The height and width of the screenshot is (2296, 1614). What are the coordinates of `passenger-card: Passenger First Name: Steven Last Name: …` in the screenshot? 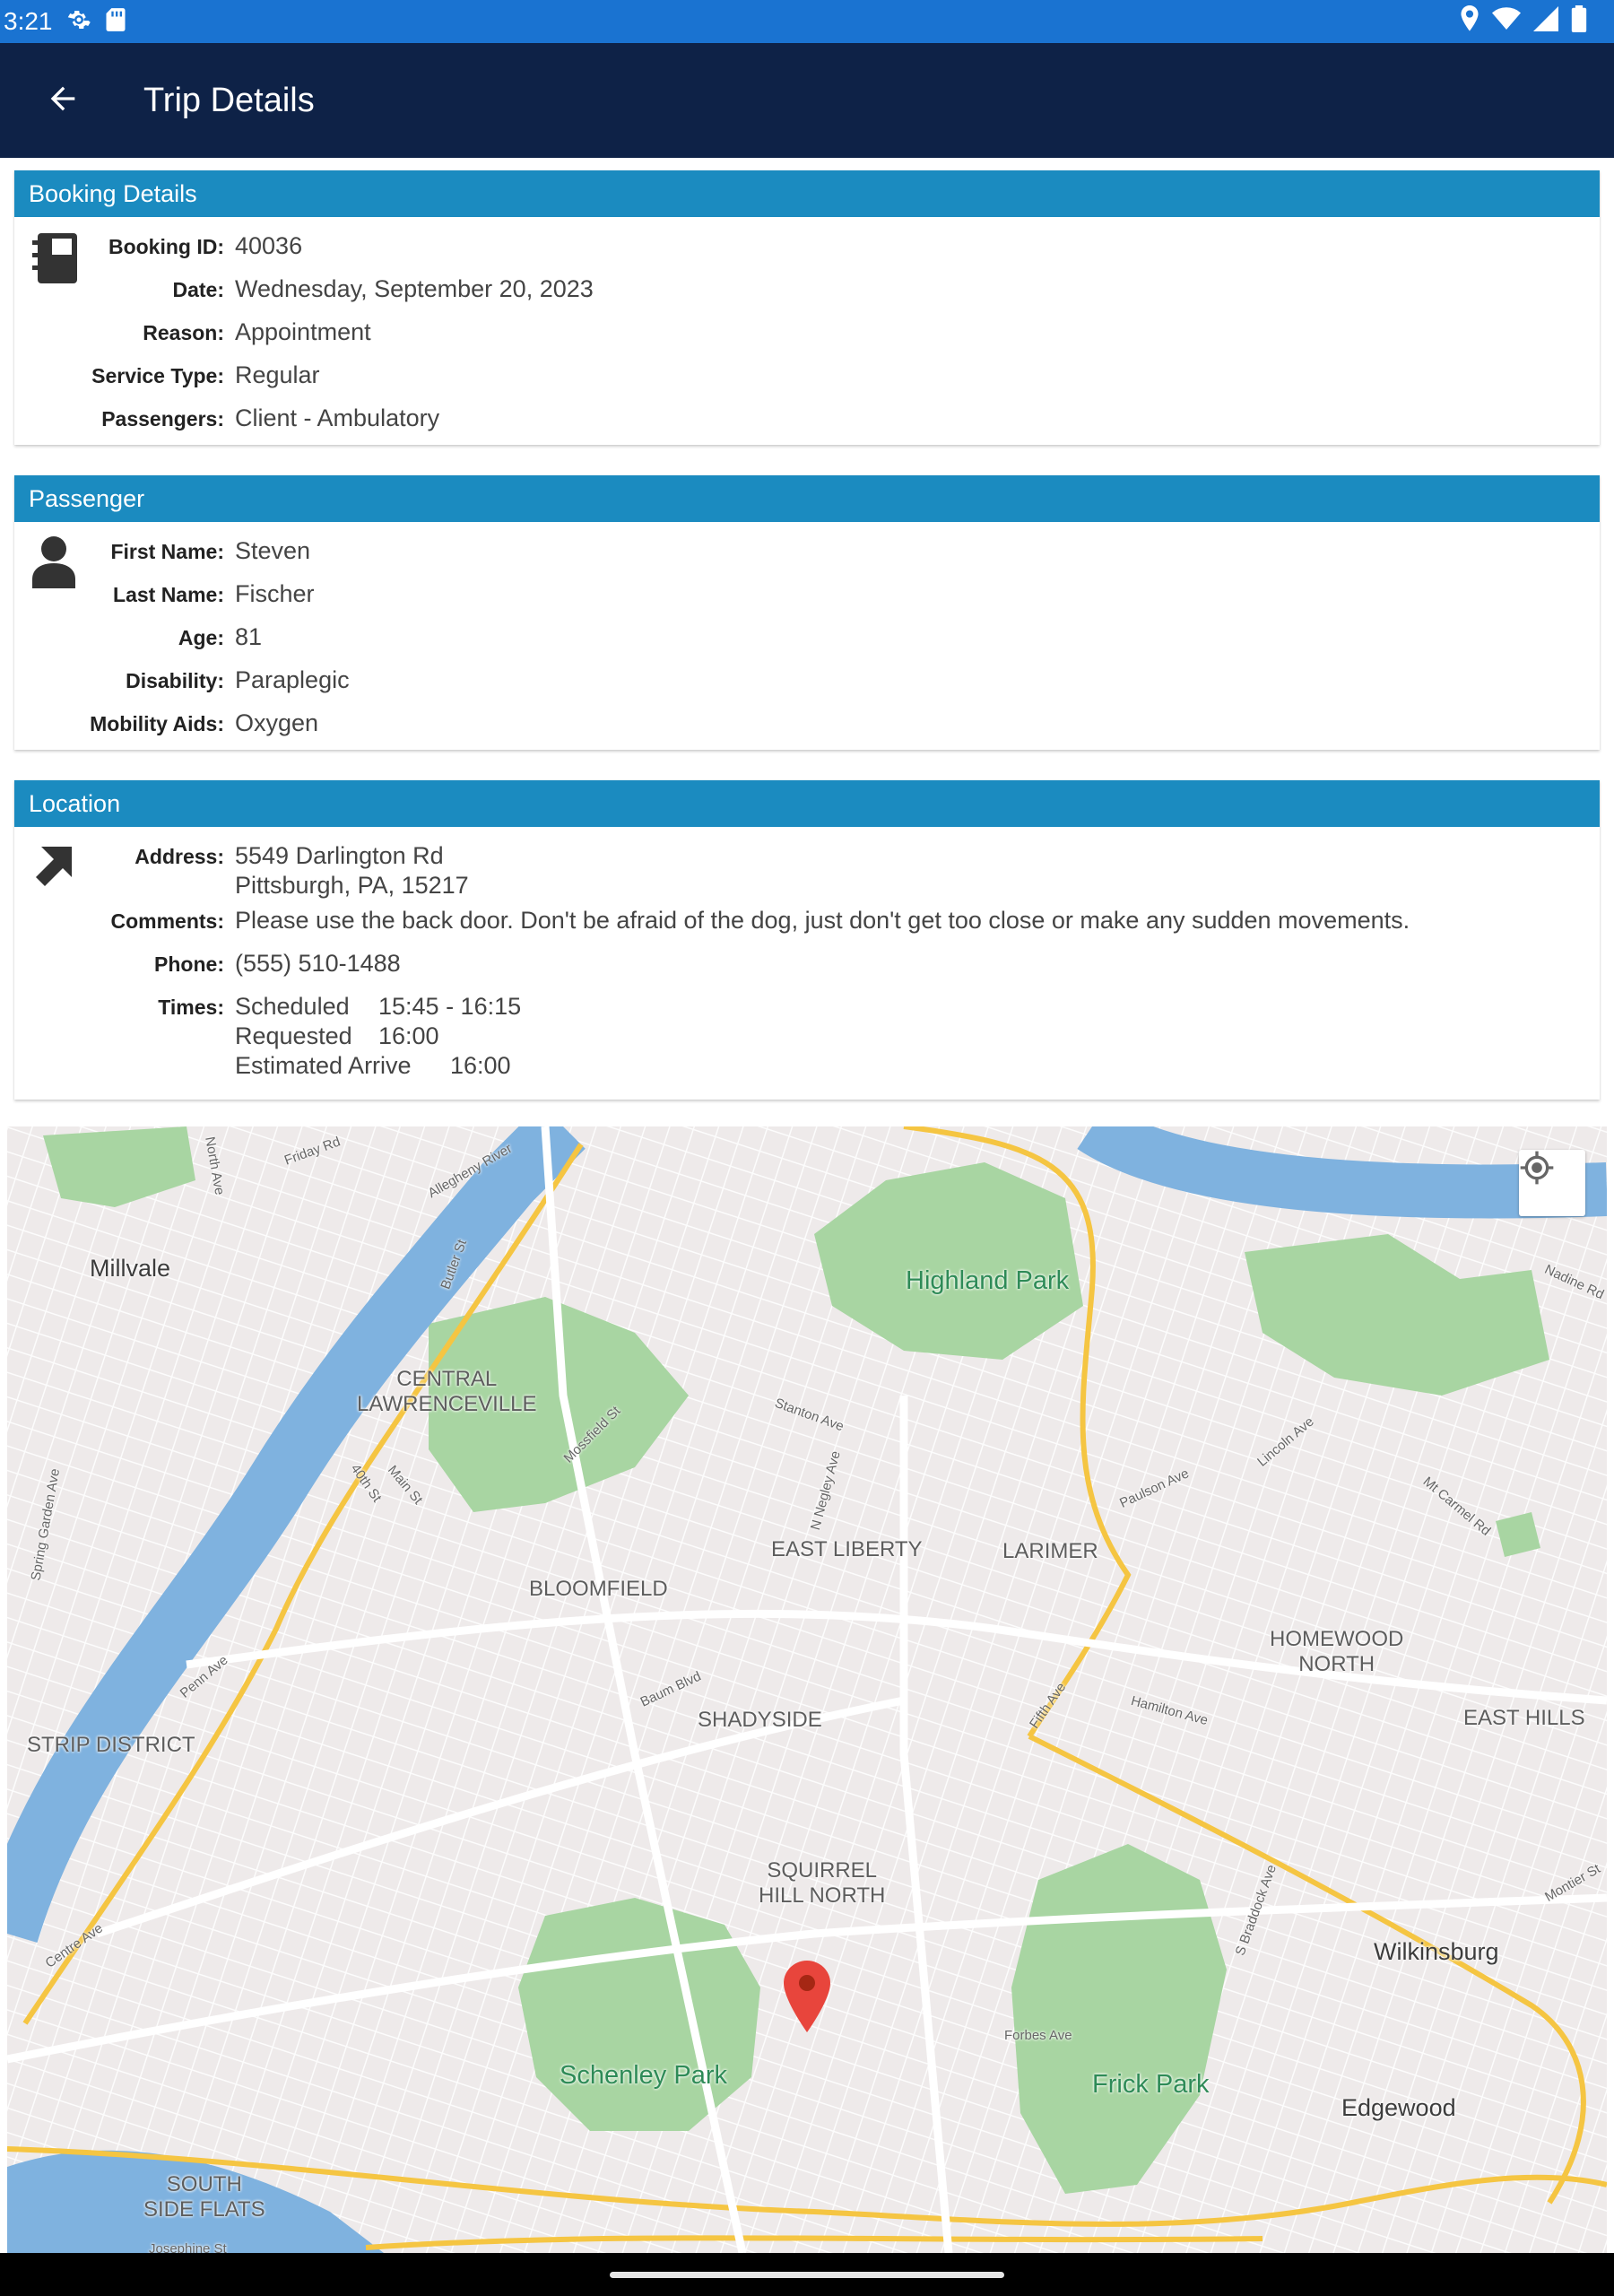 It's located at (807, 612).